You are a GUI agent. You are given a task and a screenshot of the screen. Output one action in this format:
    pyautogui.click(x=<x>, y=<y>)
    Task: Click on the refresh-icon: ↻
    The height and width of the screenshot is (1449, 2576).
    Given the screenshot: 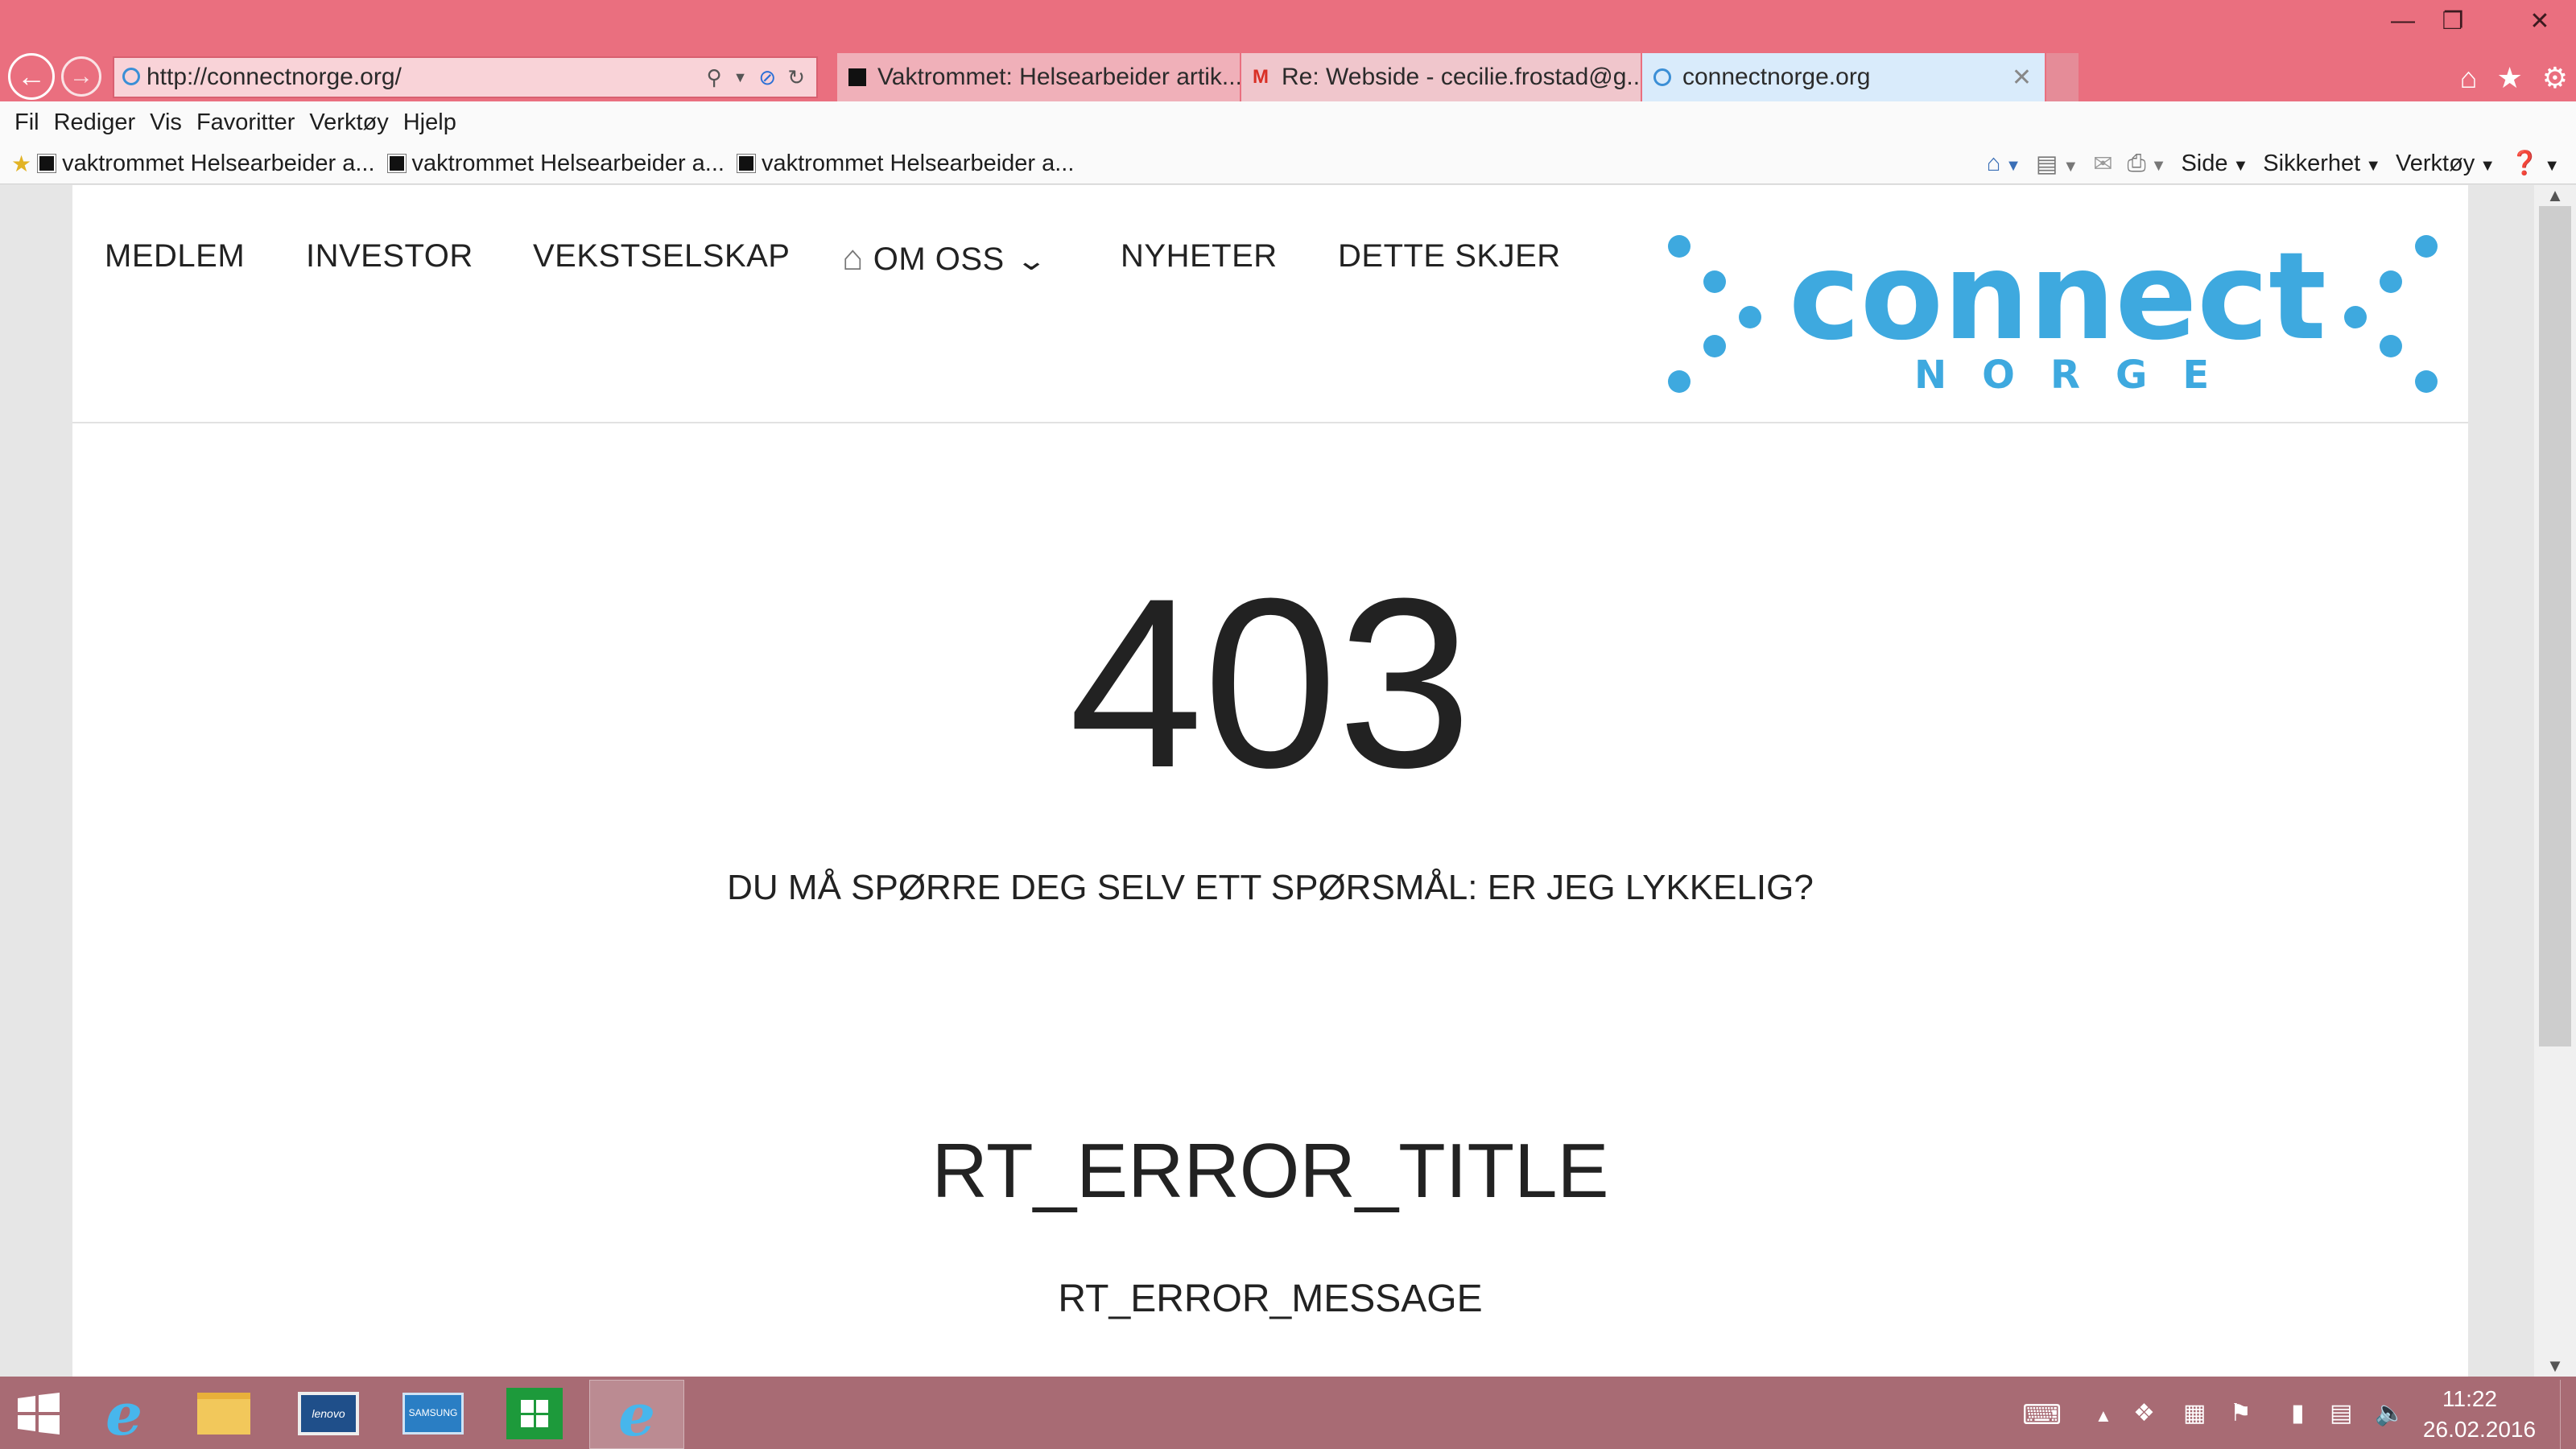 What is the action you would take?
    pyautogui.click(x=796, y=77)
    